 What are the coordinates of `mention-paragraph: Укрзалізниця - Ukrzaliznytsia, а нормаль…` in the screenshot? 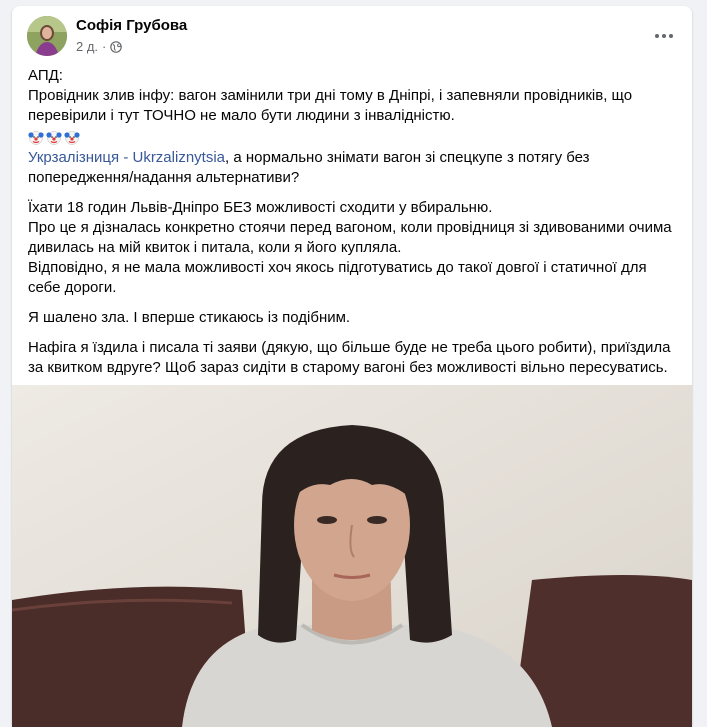 It's located at (355, 168).